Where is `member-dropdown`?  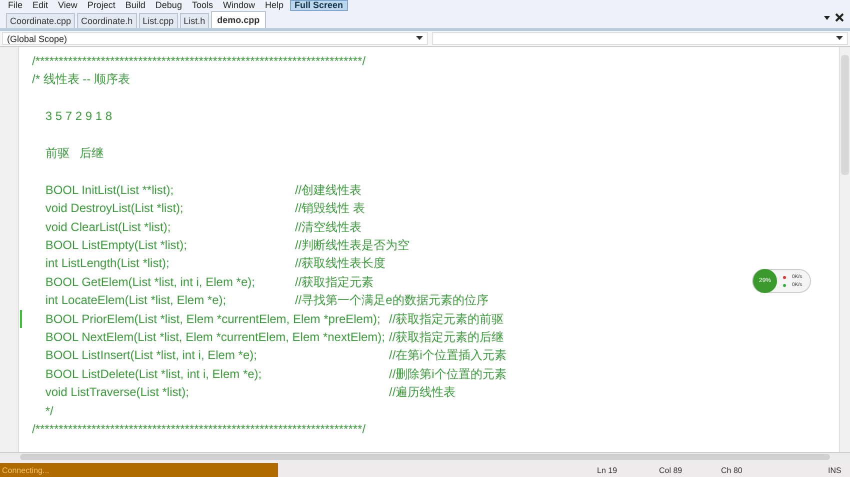 member-dropdown is located at coordinates (640, 38).